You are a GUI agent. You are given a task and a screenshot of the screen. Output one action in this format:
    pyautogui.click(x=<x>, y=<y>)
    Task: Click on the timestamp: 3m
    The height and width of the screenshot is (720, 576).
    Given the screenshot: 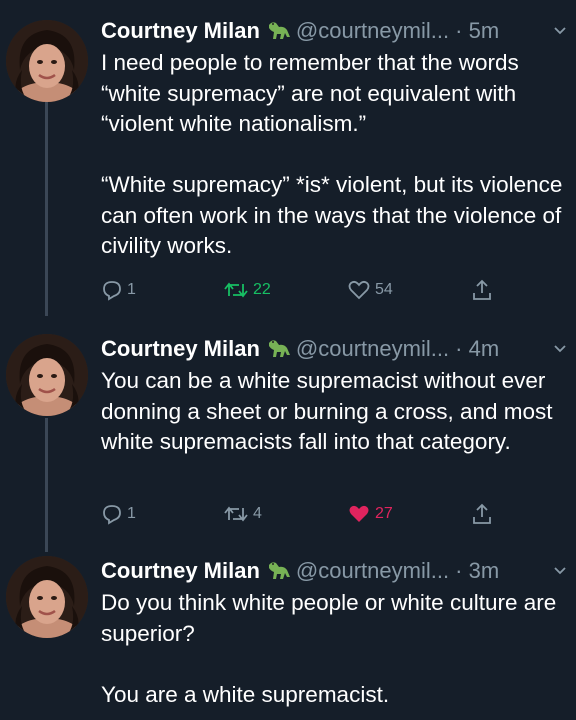 What is the action you would take?
    pyautogui.click(x=484, y=570)
    